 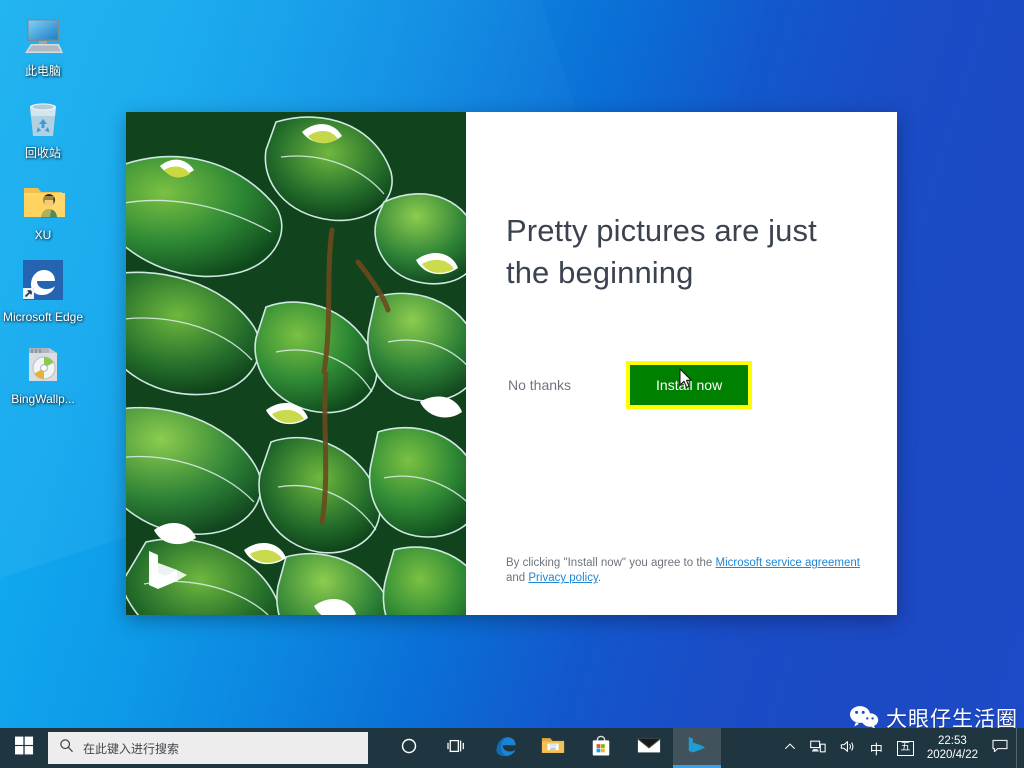 I want to click on task-view-icon, so click(x=457, y=748).